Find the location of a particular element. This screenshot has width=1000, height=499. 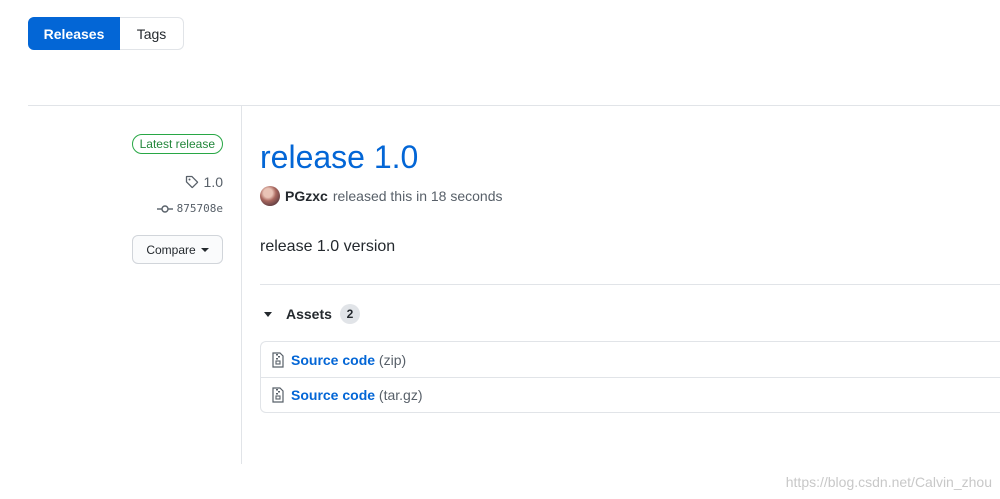

asset-link: Source code (zip) is located at coordinates (348, 360).